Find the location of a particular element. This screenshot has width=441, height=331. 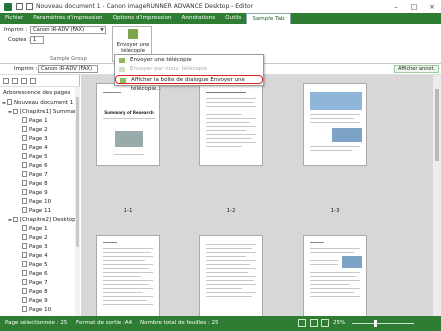

tab-parametres-impression: Paramètres d'impression is located at coordinates (67, 18).